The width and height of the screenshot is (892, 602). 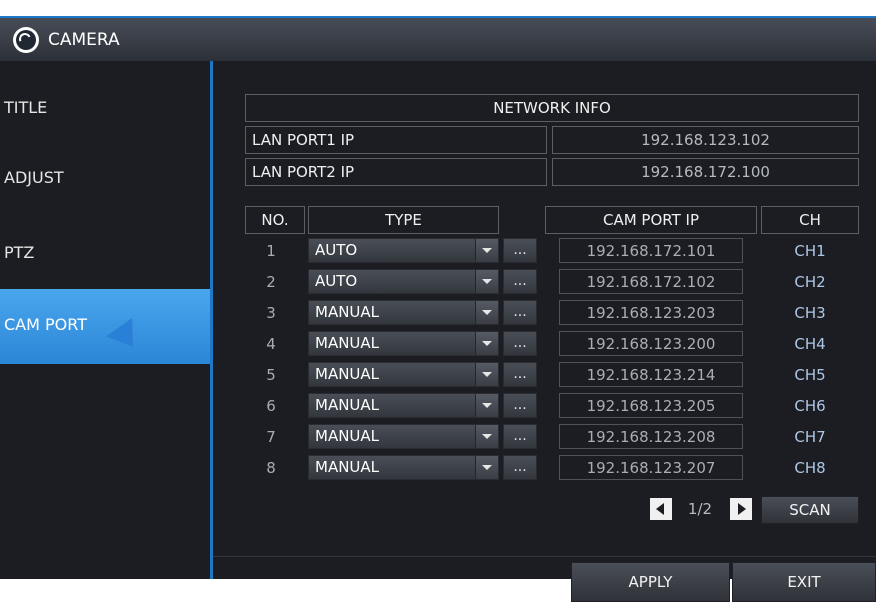 What do you see at coordinates (804, 582) in the screenshot?
I see `exit-button: EXIT` at bounding box center [804, 582].